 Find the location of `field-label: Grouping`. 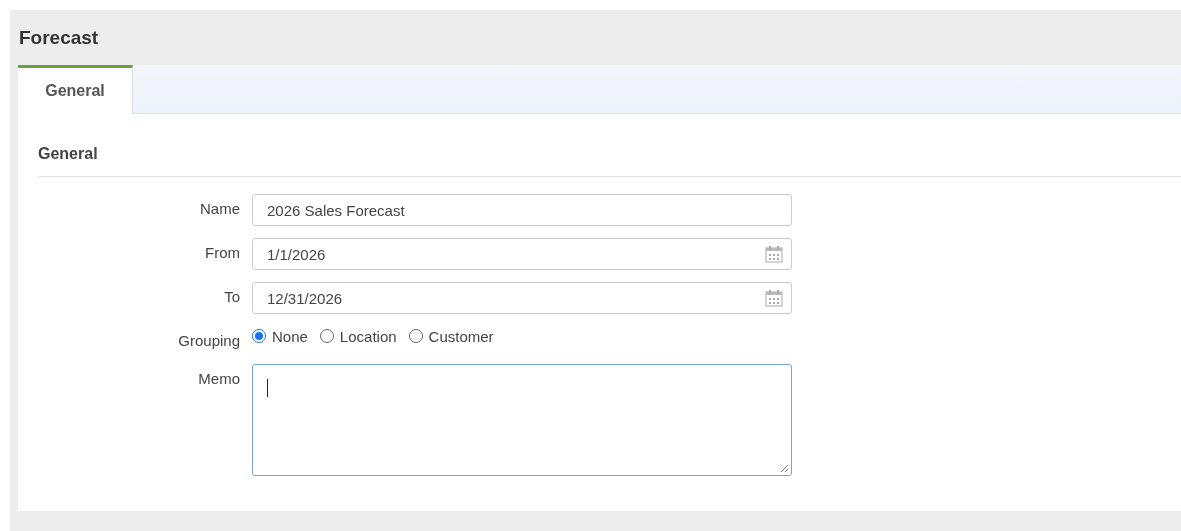

field-label: Grouping is located at coordinates (209, 340).